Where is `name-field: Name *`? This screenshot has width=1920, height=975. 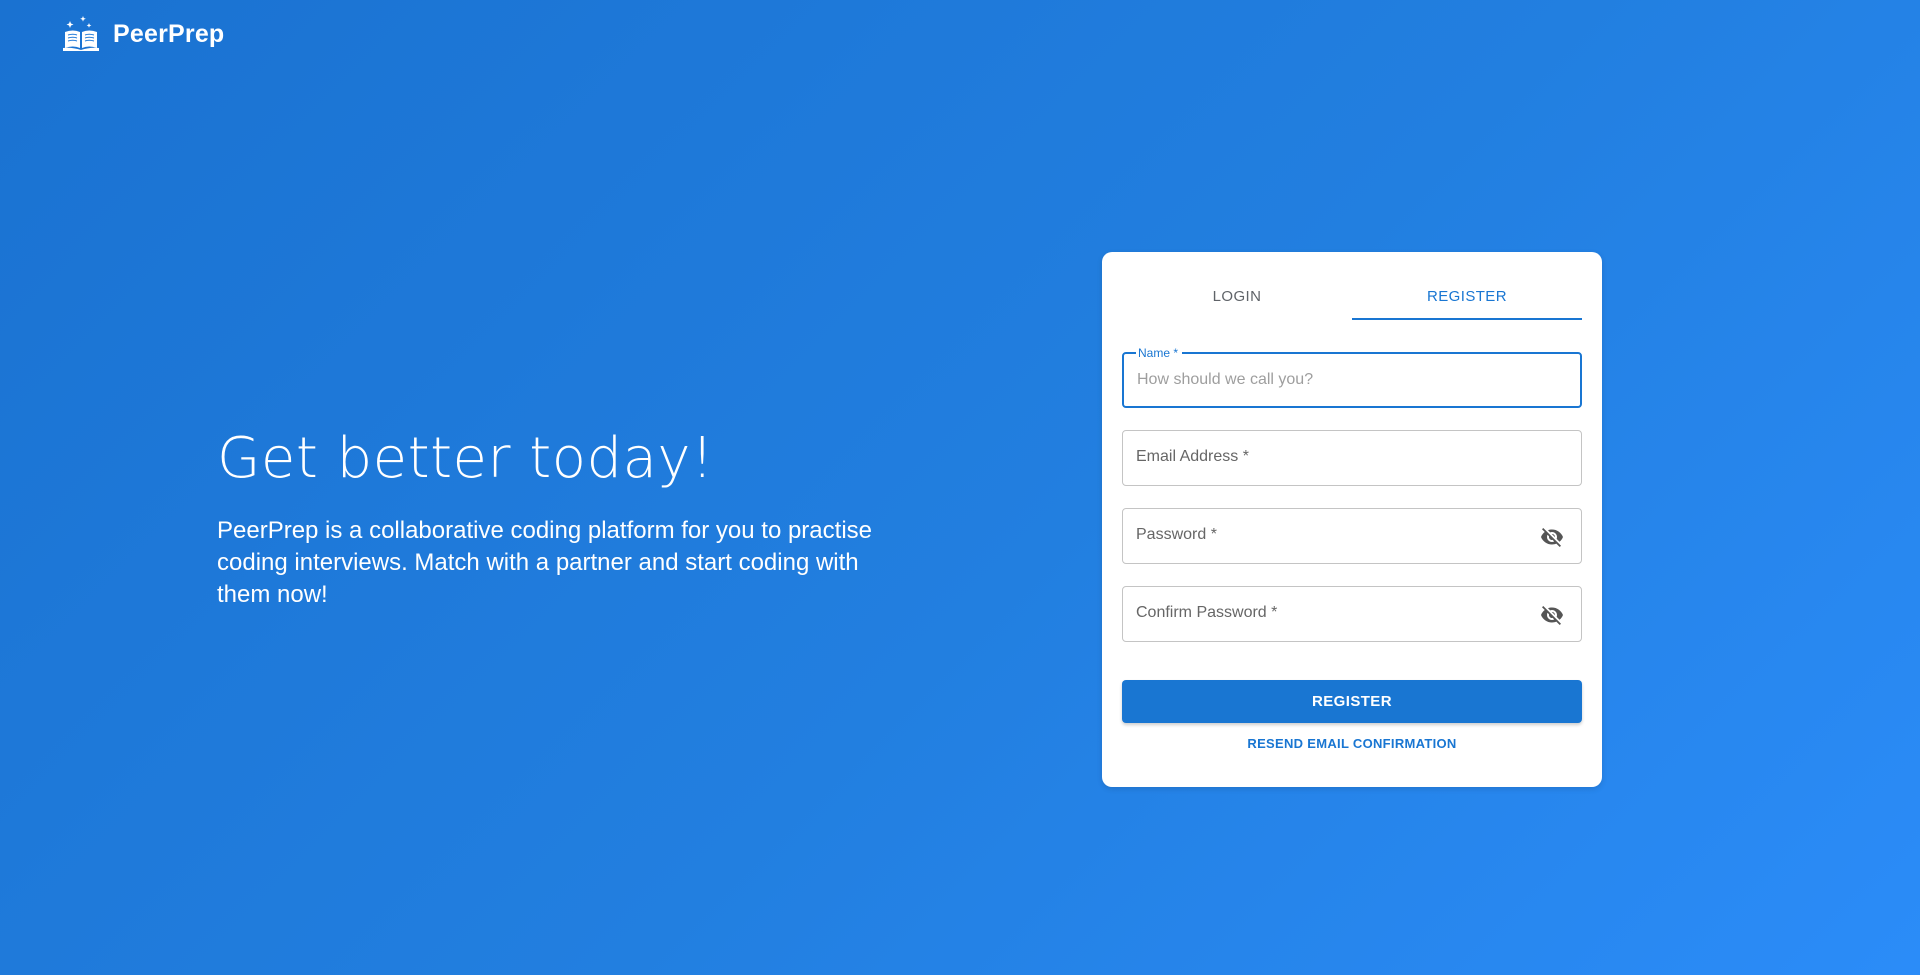 name-field: Name * is located at coordinates (1352, 377).